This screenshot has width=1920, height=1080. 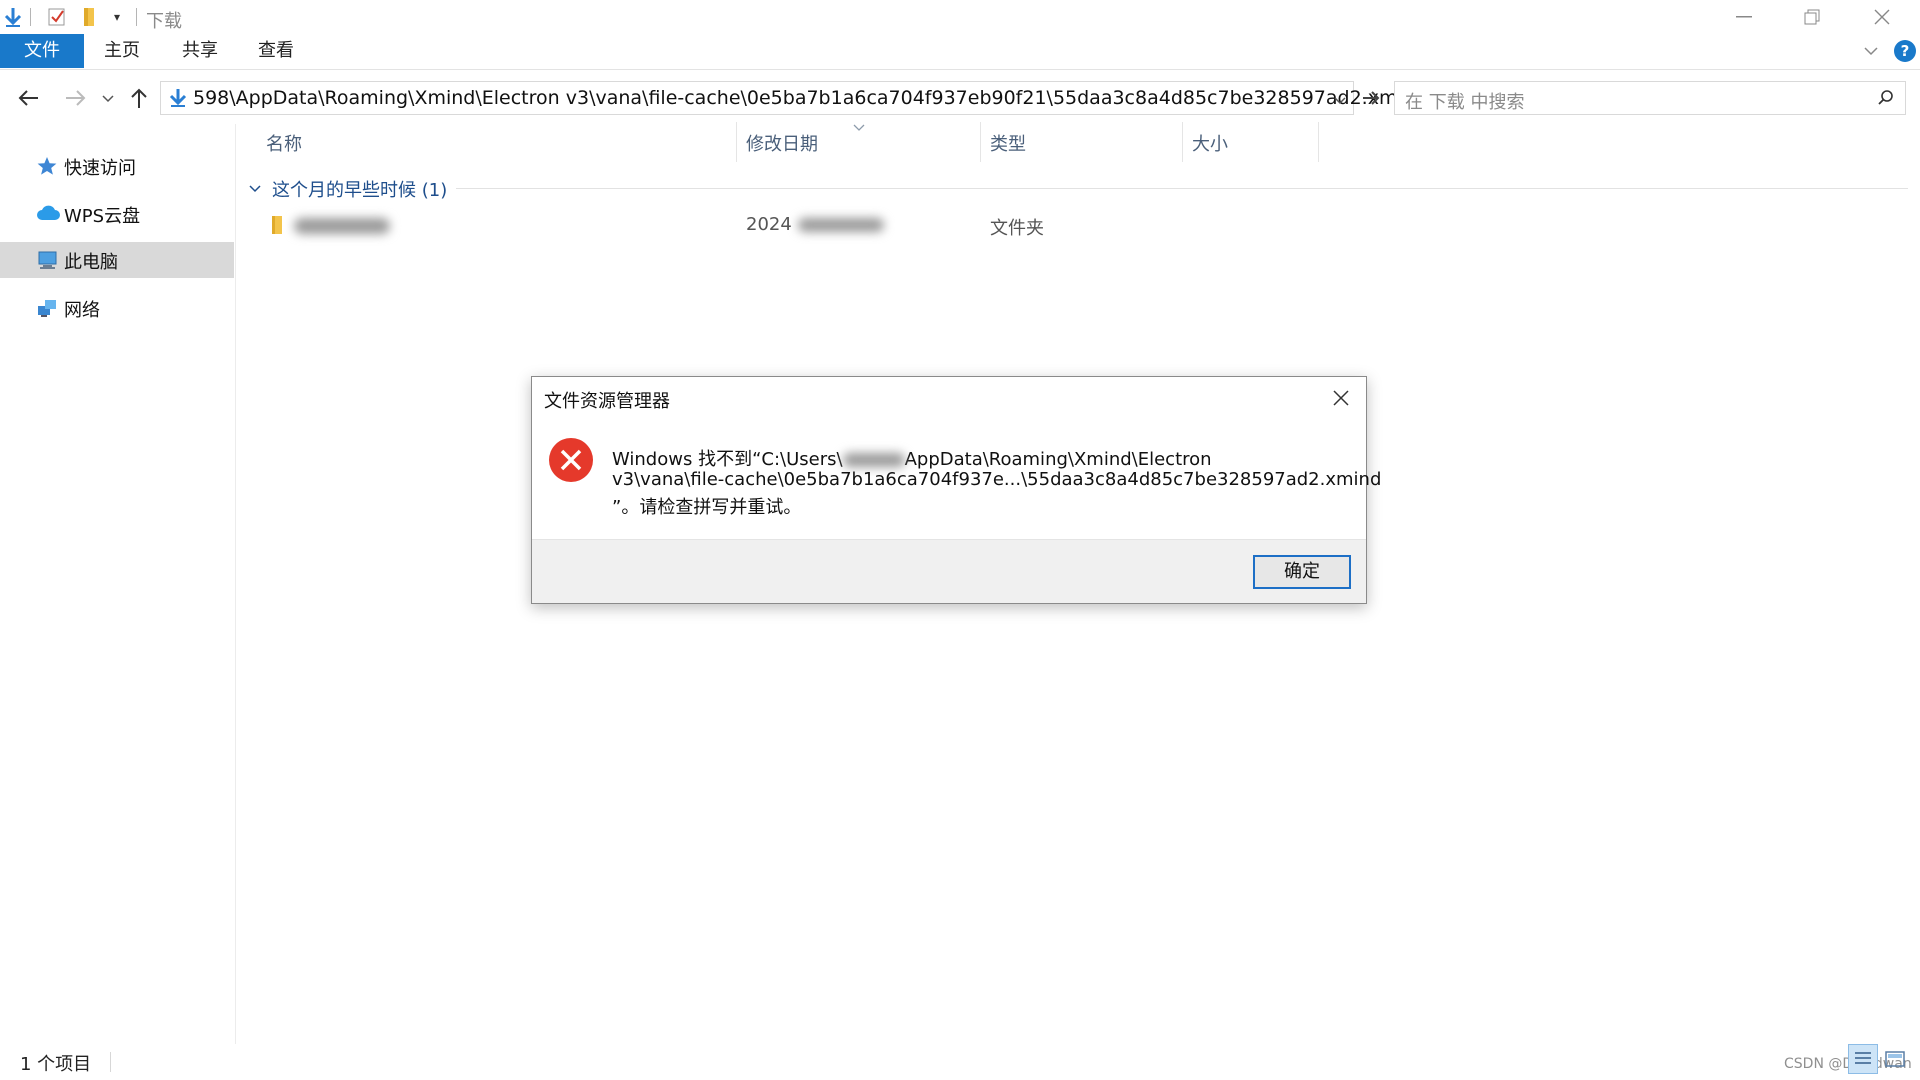 I want to click on tab-file: 文件, so click(x=42, y=51).